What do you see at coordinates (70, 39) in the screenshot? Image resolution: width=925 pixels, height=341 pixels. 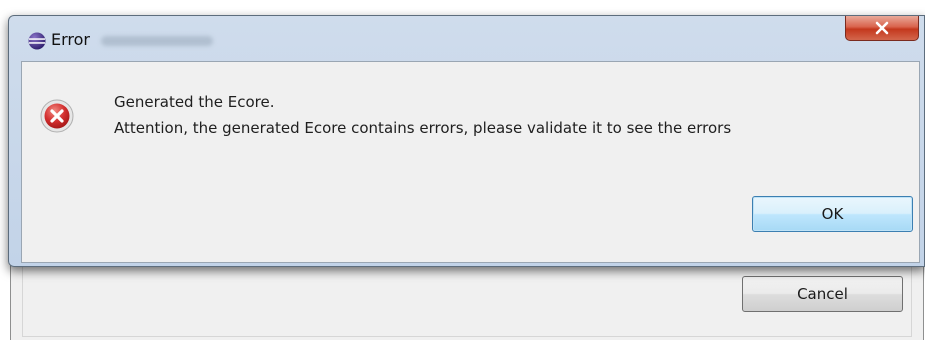 I see `dialog-title: Error` at bounding box center [70, 39].